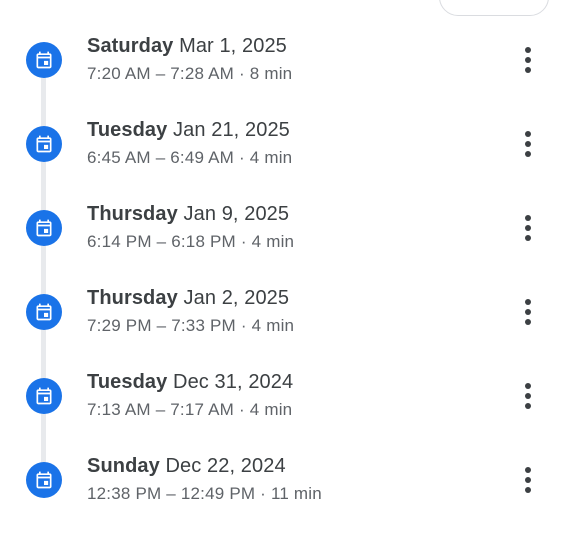 The height and width of the screenshot is (538, 576). I want to click on entry-date: Thursday Jan 2, 2025, so click(188, 298).